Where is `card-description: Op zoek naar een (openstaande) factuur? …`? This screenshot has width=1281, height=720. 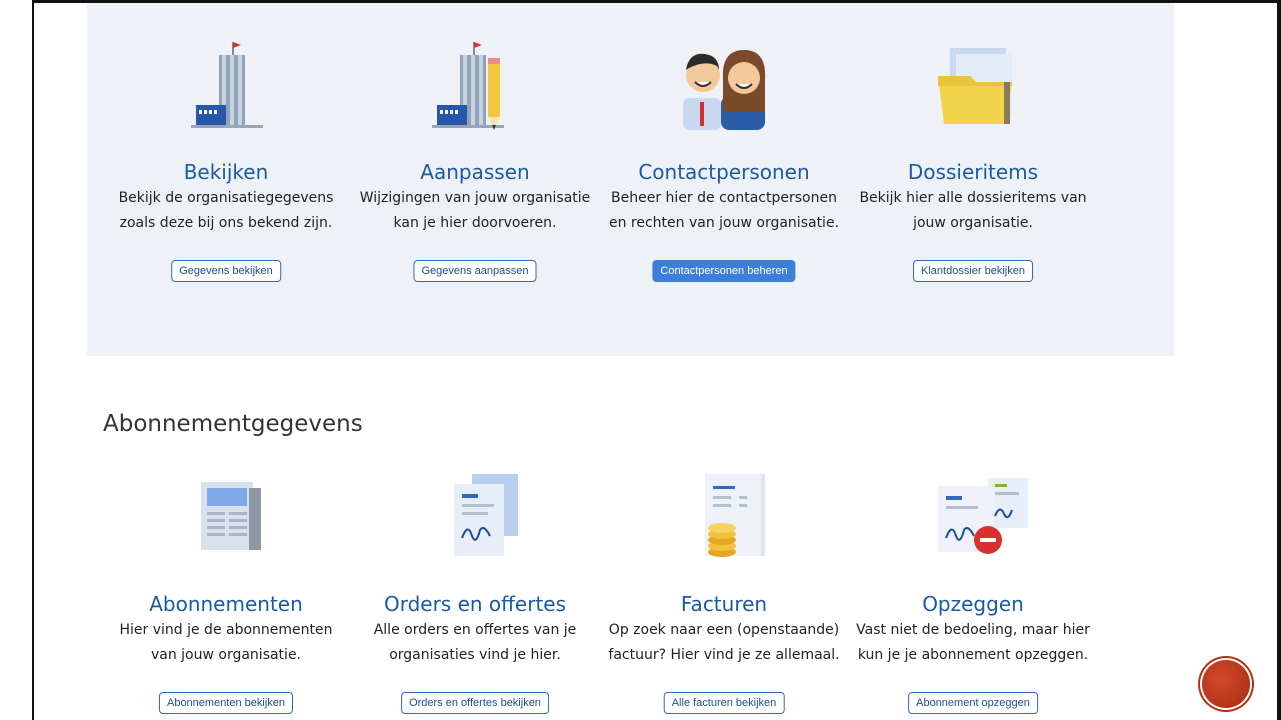 card-description: Op zoek naar een (openstaande) factuur? … is located at coordinates (724, 642).